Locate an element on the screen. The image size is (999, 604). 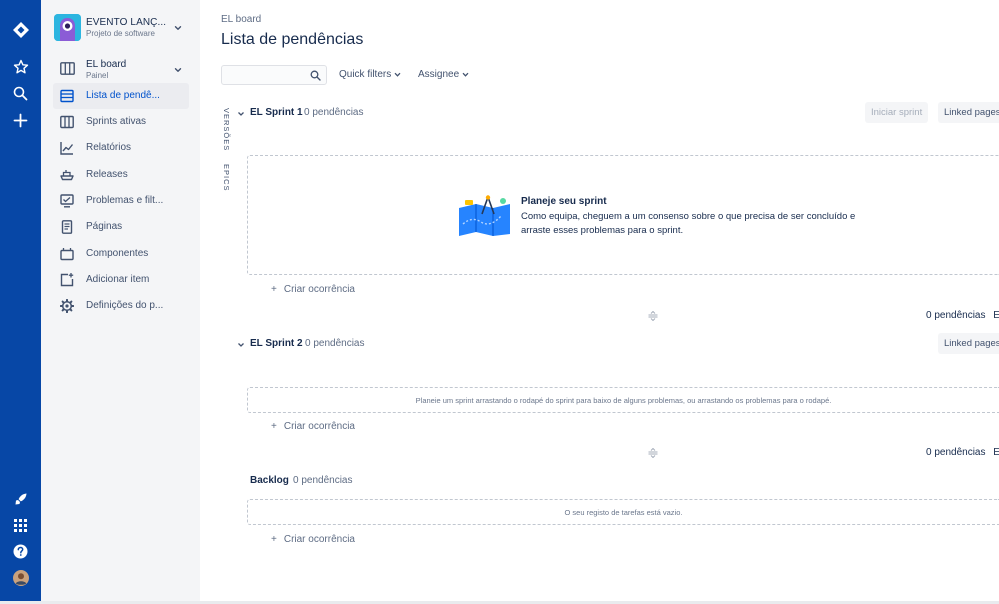
sidebar-item-active-sprints: Sprints ativas is located at coordinates (121, 122).